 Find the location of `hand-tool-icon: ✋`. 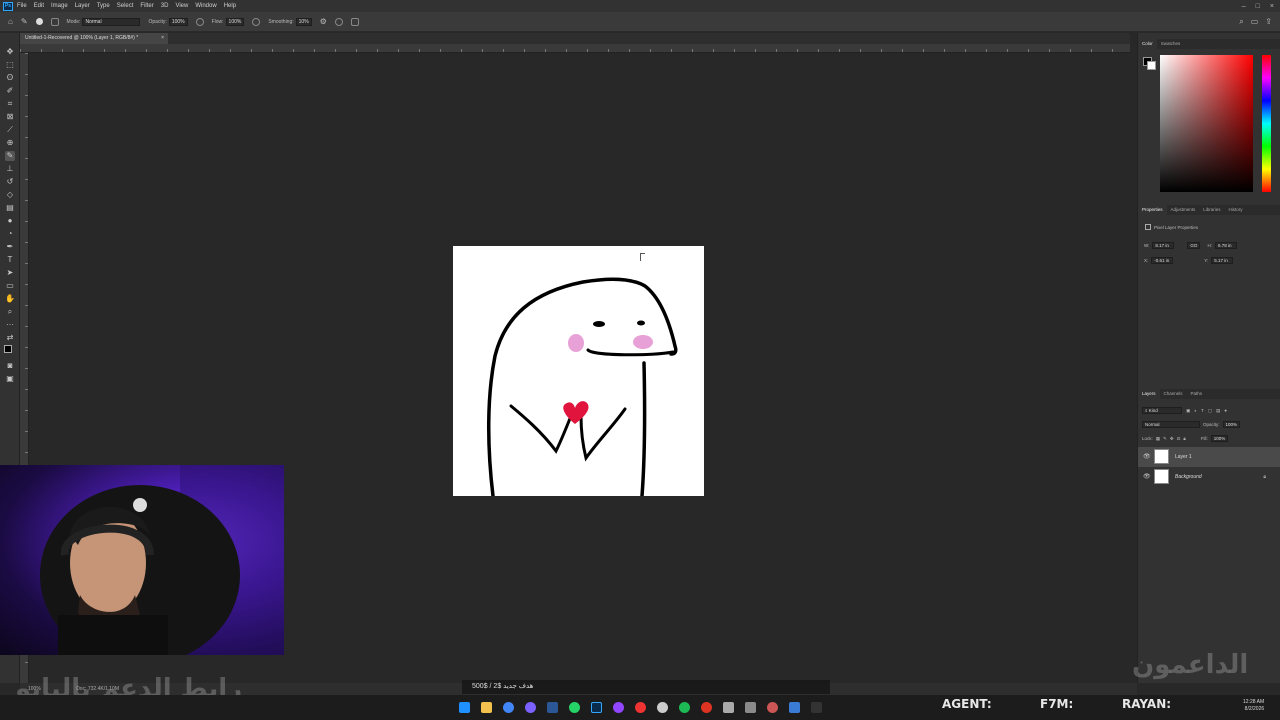

hand-tool-icon: ✋ is located at coordinates (10, 299).